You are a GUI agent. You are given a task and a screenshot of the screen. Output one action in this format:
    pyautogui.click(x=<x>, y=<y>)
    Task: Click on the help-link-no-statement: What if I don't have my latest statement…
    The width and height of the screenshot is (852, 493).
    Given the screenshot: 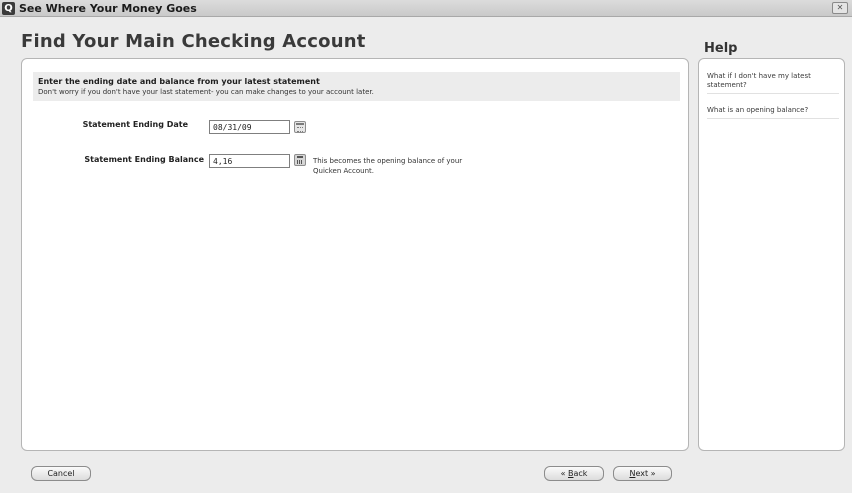 What is the action you would take?
    pyautogui.click(x=773, y=83)
    